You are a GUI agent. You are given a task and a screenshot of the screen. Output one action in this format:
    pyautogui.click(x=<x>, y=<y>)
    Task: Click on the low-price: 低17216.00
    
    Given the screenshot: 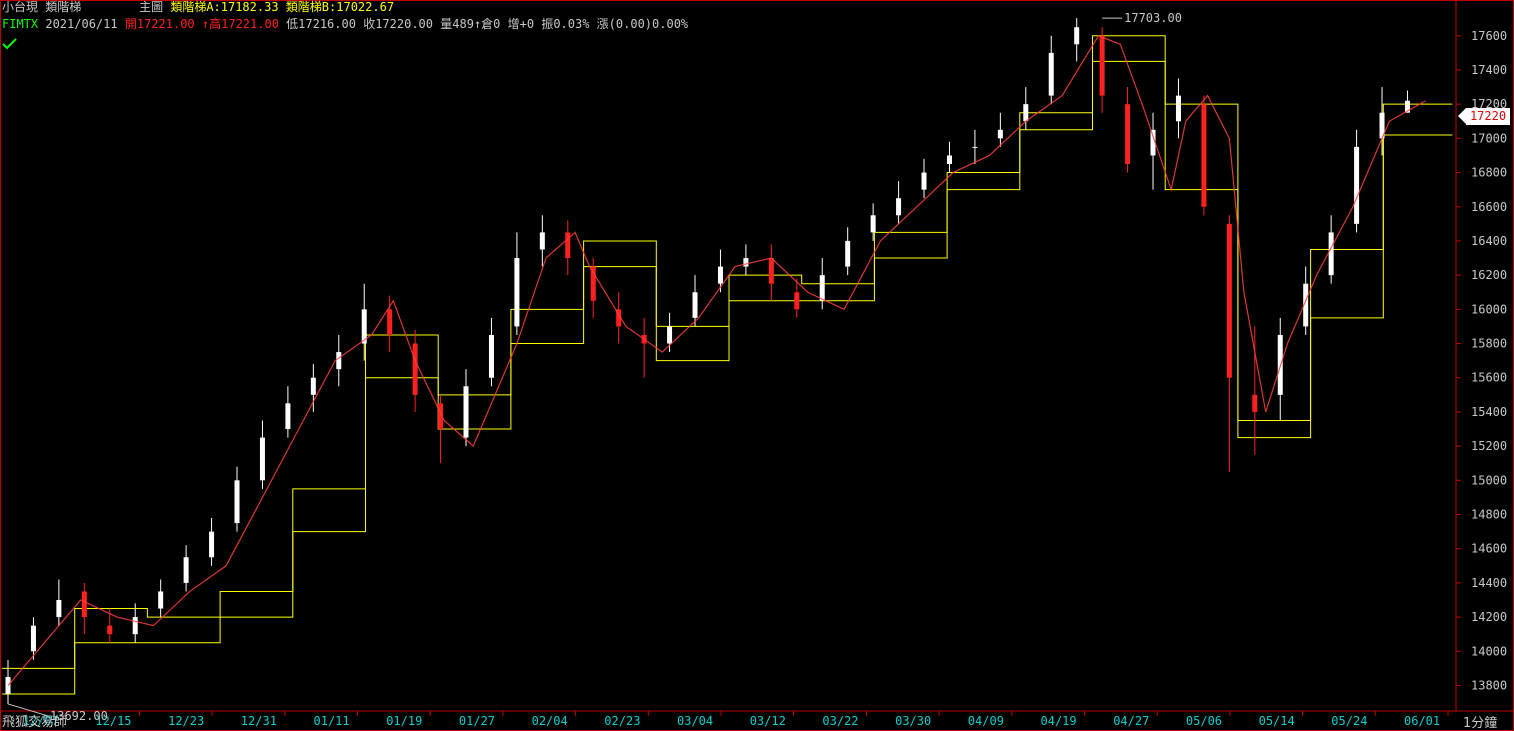 What is the action you would take?
    pyautogui.click(x=321, y=24)
    